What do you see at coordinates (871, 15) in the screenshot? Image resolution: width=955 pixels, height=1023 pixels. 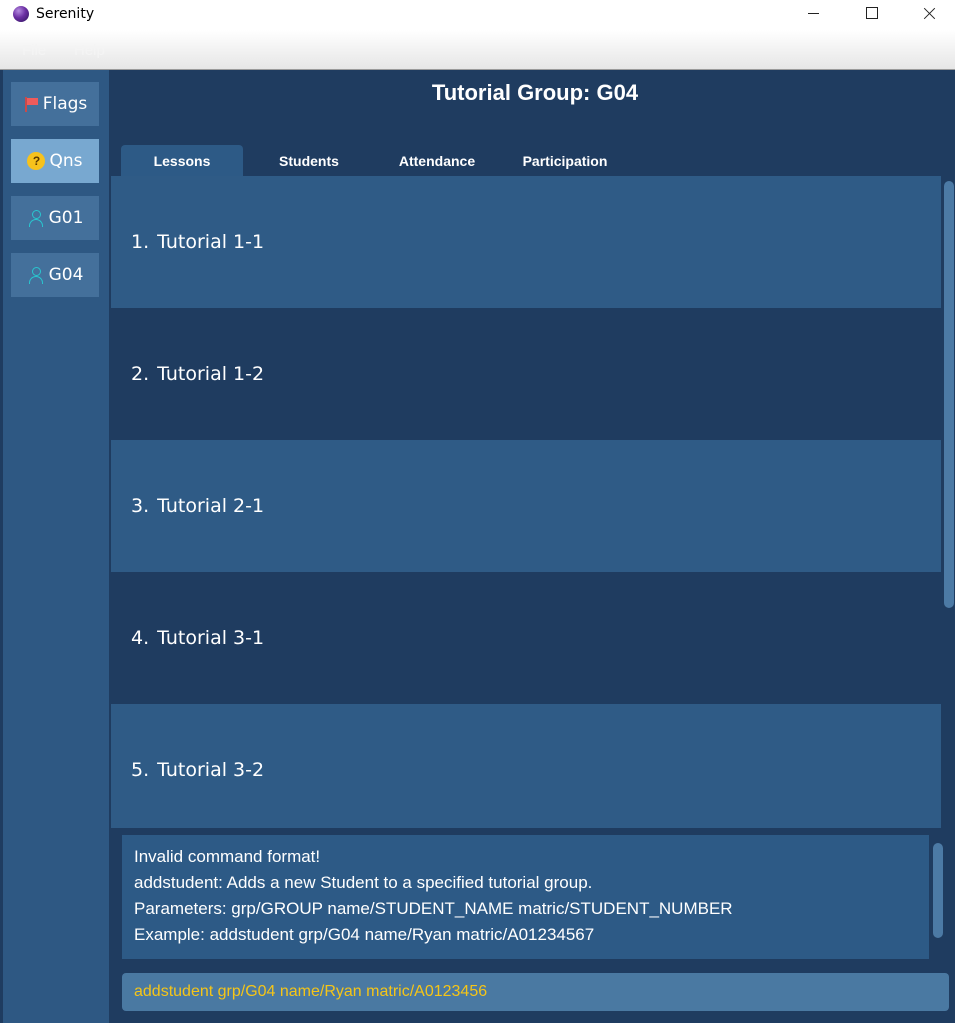 I see `maximize-button` at bounding box center [871, 15].